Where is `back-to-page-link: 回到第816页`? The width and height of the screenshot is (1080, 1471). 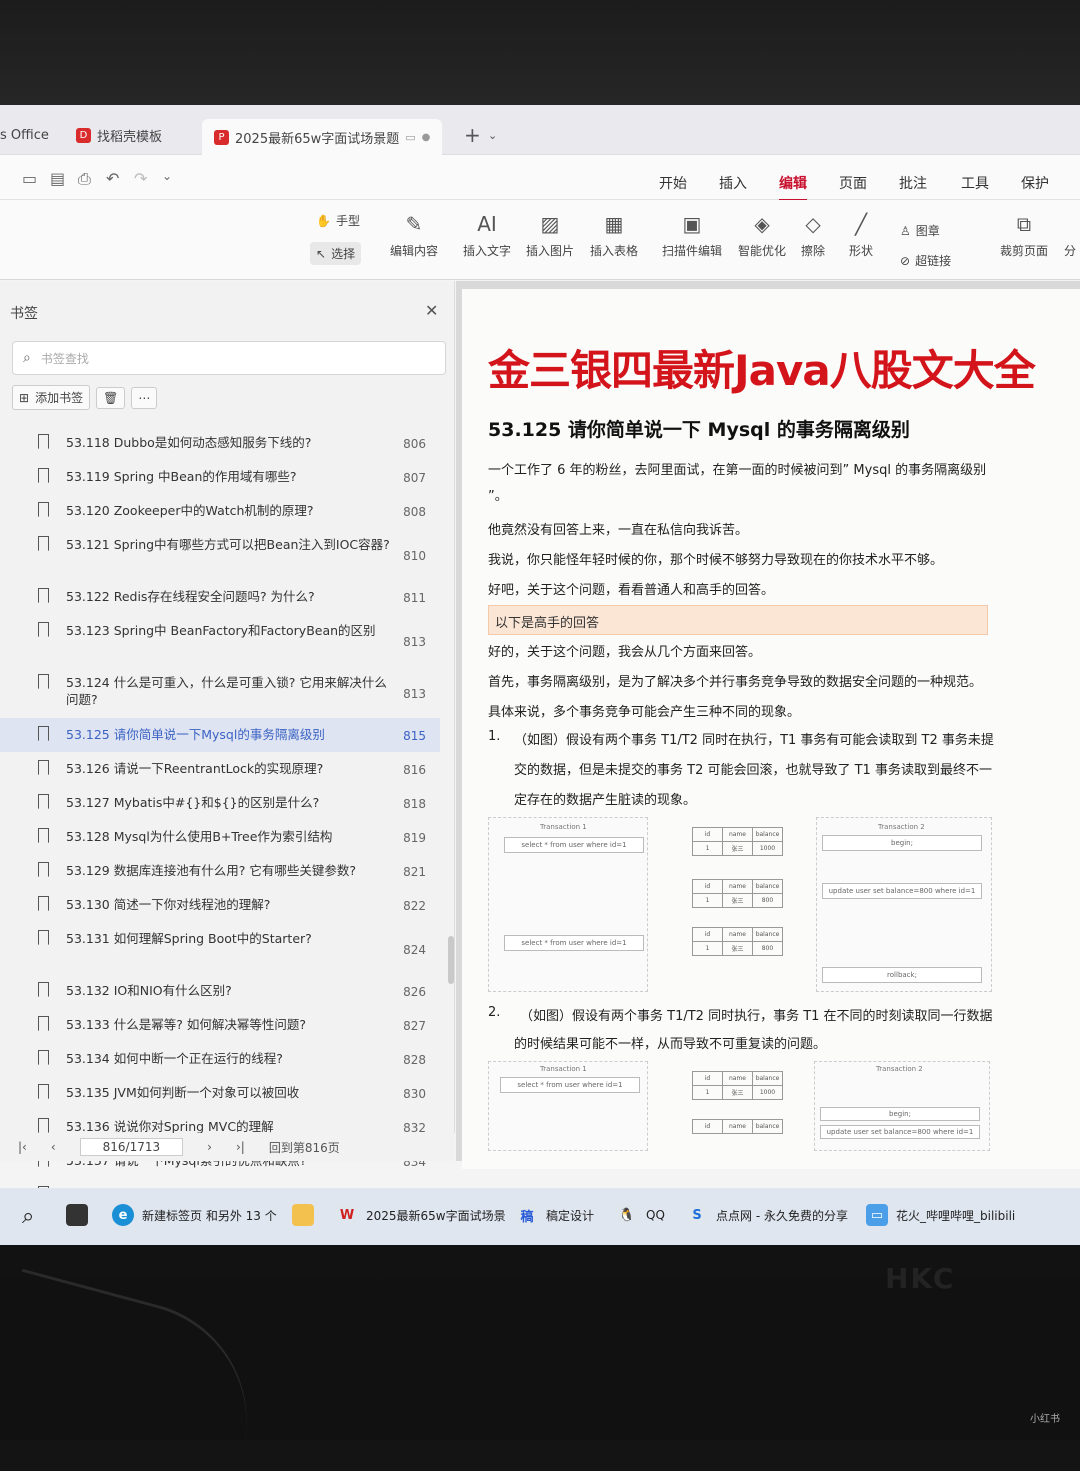 back-to-page-link: 回到第816页 is located at coordinates (304, 1147).